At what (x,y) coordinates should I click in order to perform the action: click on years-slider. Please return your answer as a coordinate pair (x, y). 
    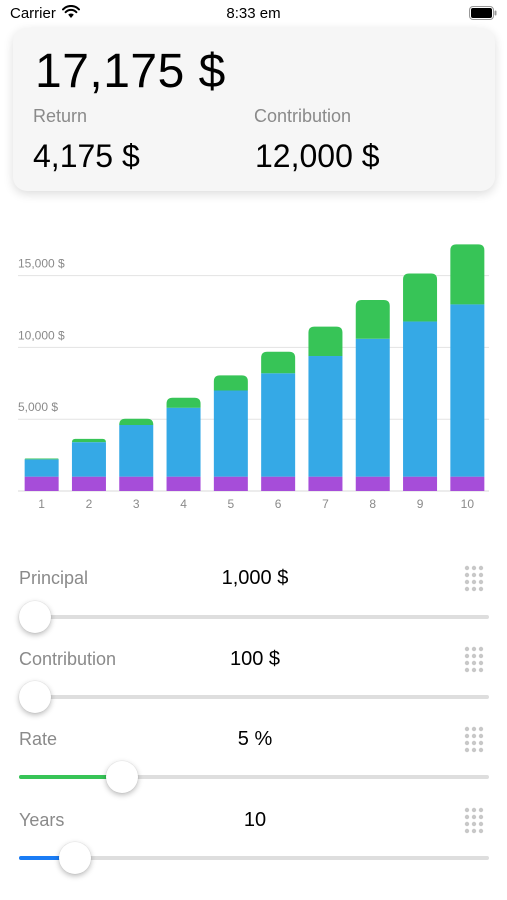
    Looking at the image, I should click on (254, 858).